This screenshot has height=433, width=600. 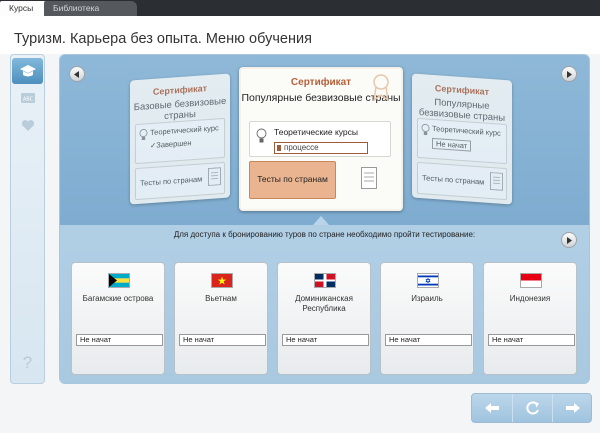 I want to click on graduation-cap-icon, so click(x=27, y=71).